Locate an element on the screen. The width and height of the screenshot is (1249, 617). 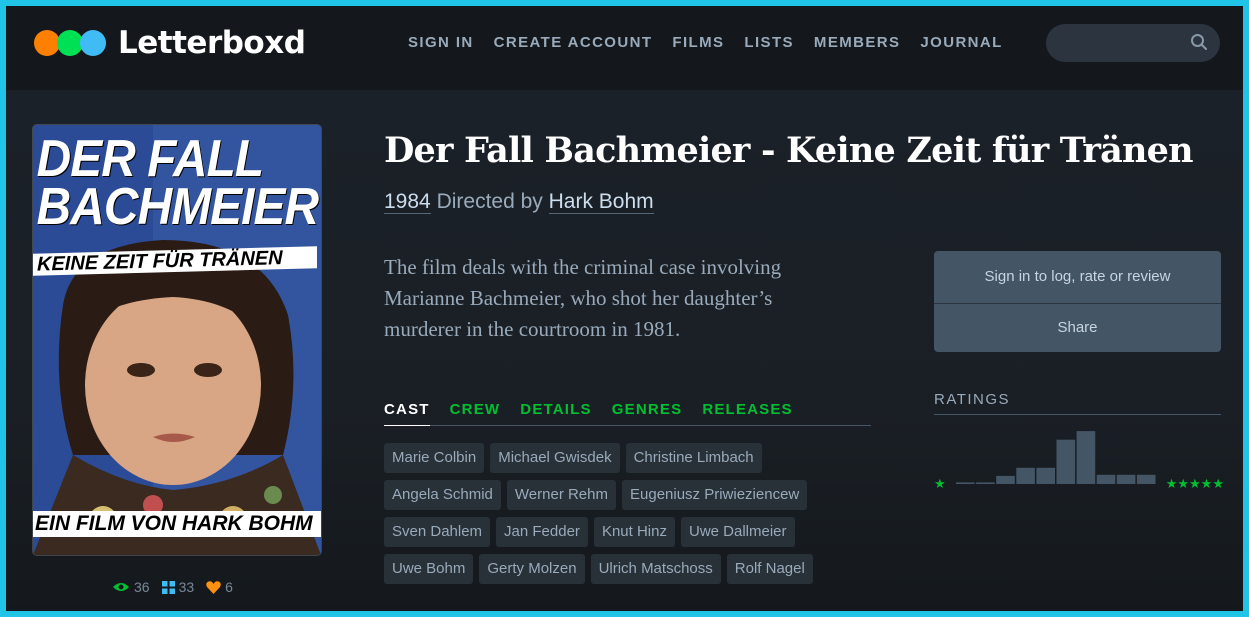
likes-stat: 6 is located at coordinates (219, 587).